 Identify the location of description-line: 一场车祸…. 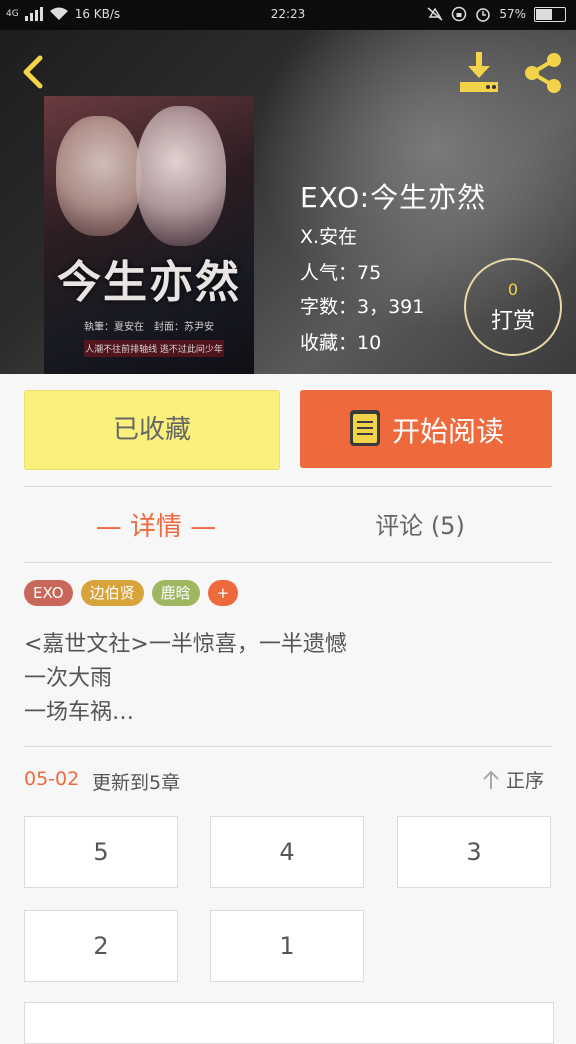
(79, 712).